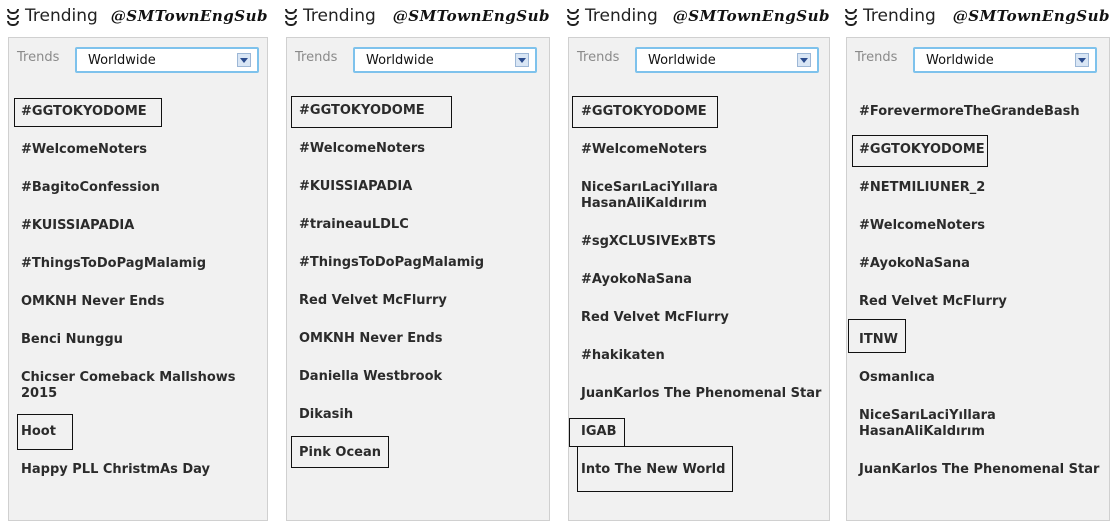 Image resolution: width=1118 pixels, height=521 pixels. Describe the element at coordinates (134, 386) in the screenshot. I see `trend-item: Chicser Comeback Mallshows 2015` at that location.